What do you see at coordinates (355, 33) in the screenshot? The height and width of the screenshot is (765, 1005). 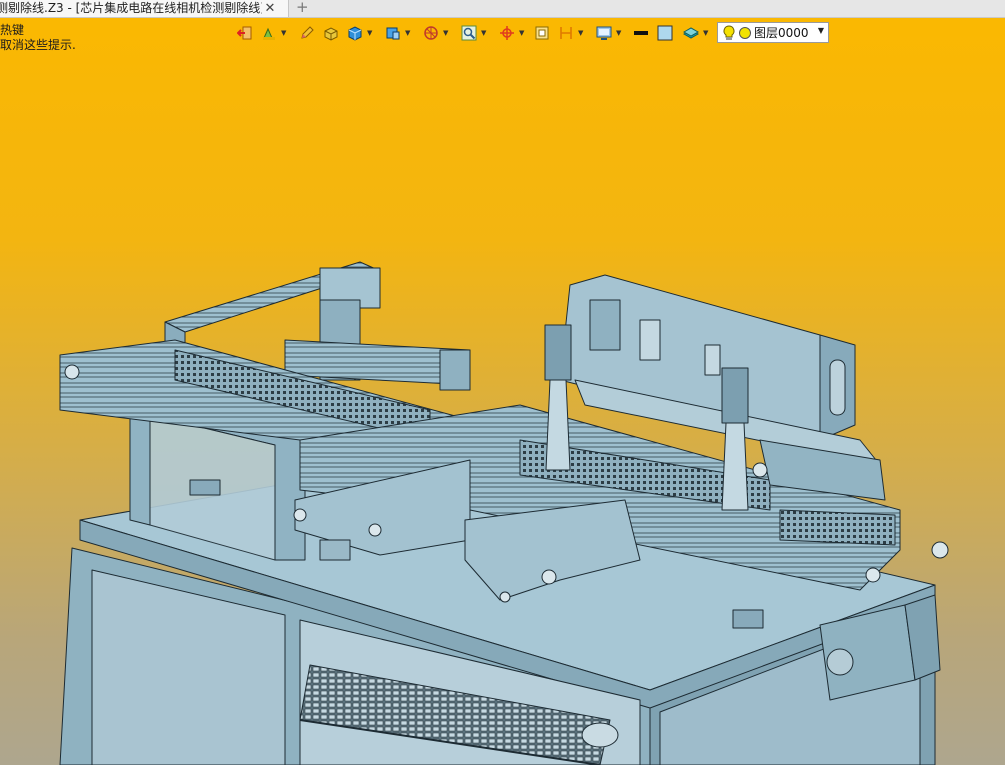 I see `cube-icon` at bounding box center [355, 33].